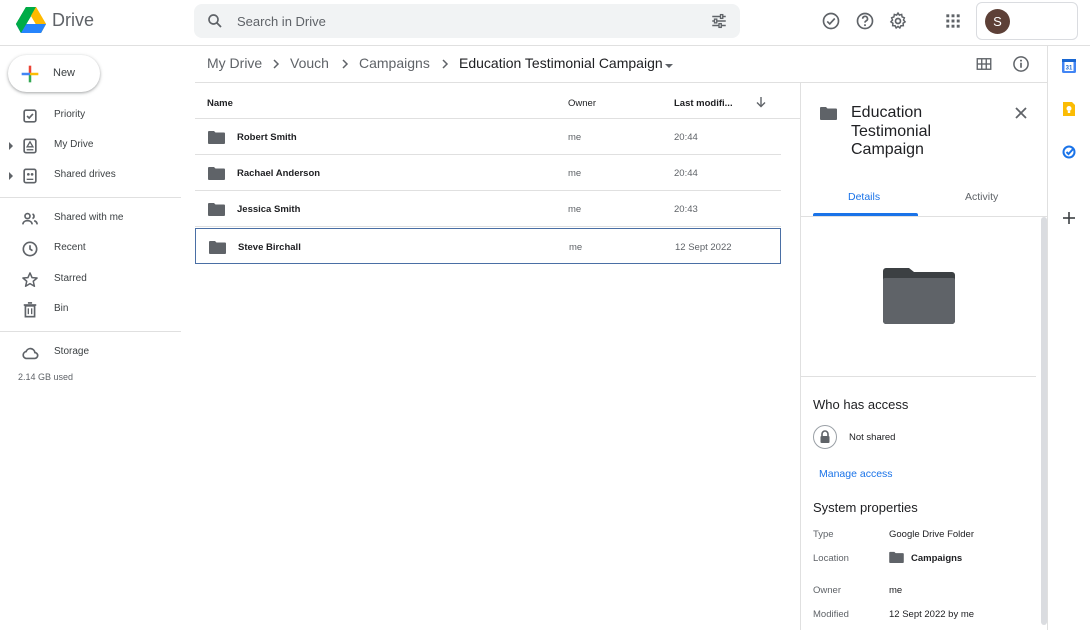 This screenshot has width=1090, height=630. Describe the element at coordinates (865, 507) in the screenshot. I see `system-properties-heading: System properties` at that location.